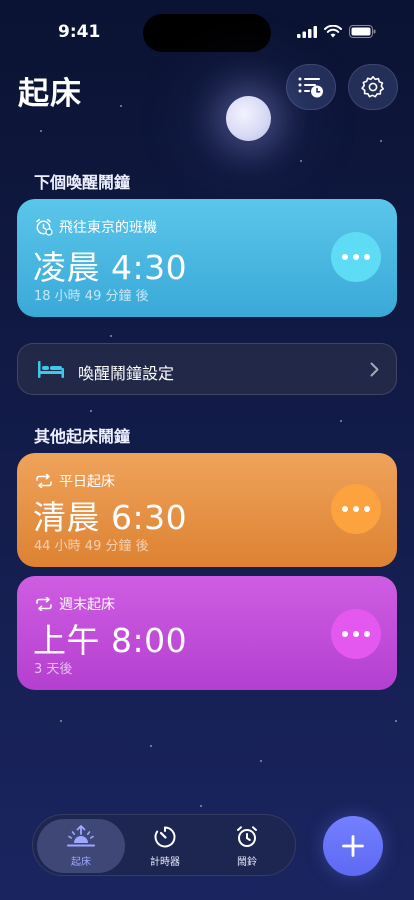 The width and height of the screenshot is (414, 900). I want to click on wifi-icon, so click(333, 31).